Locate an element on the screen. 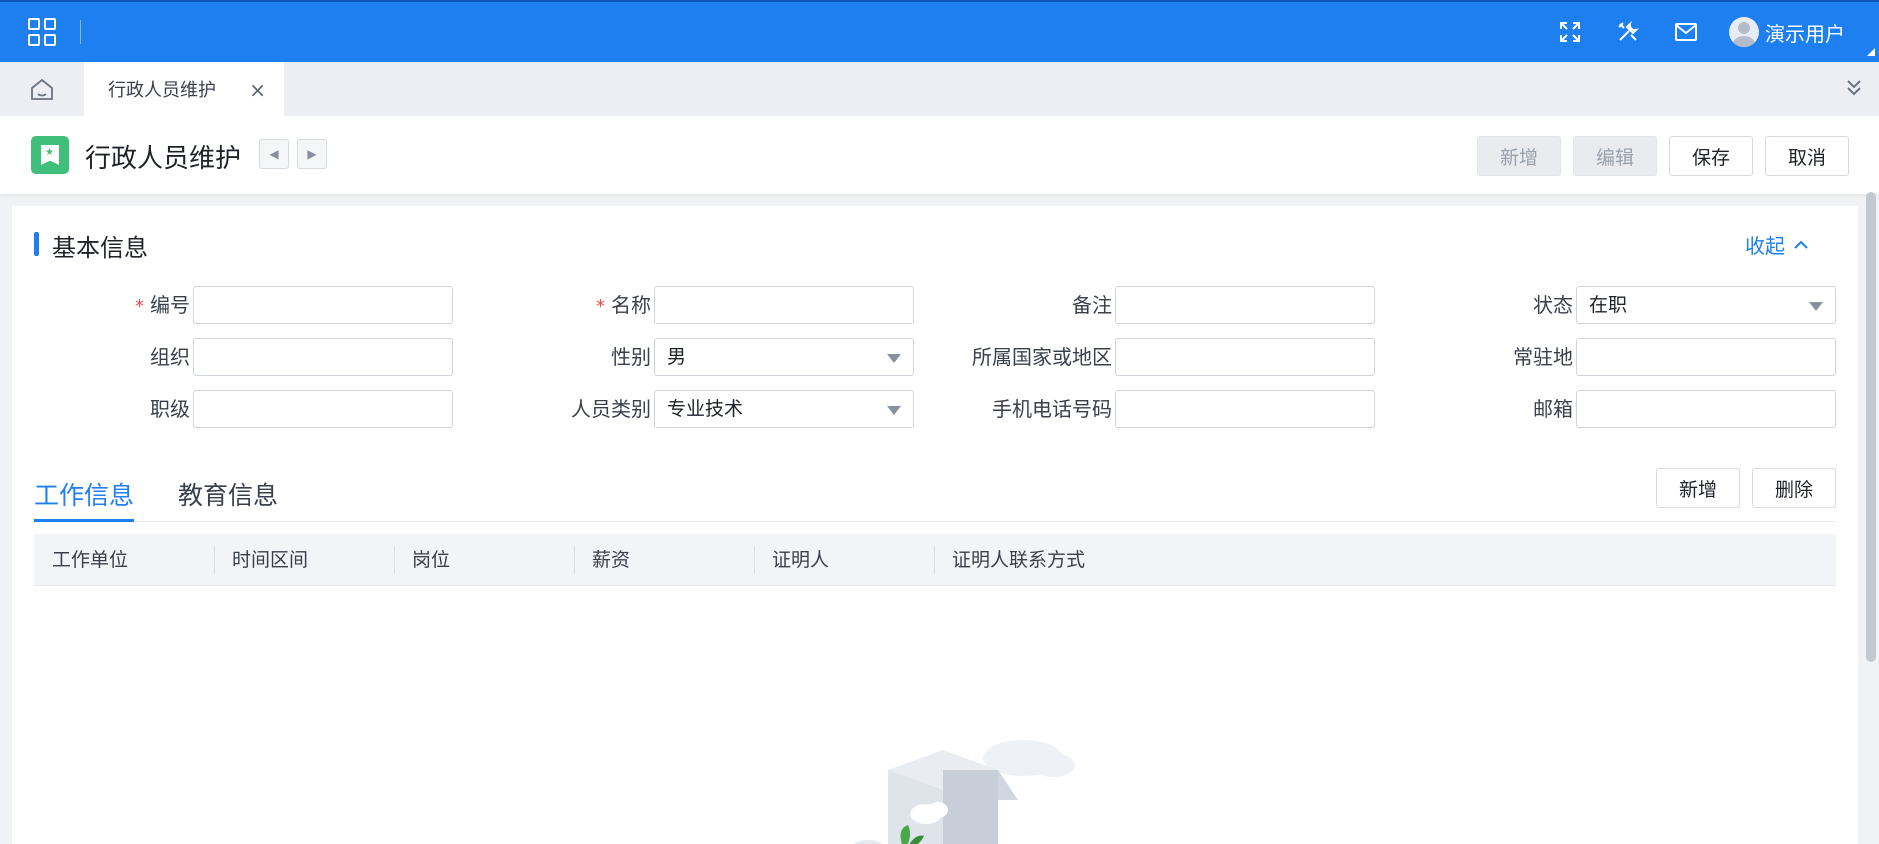 This screenshot has height=844, width=1879. save-button: 保存 is located at coordinates (1711, 156).